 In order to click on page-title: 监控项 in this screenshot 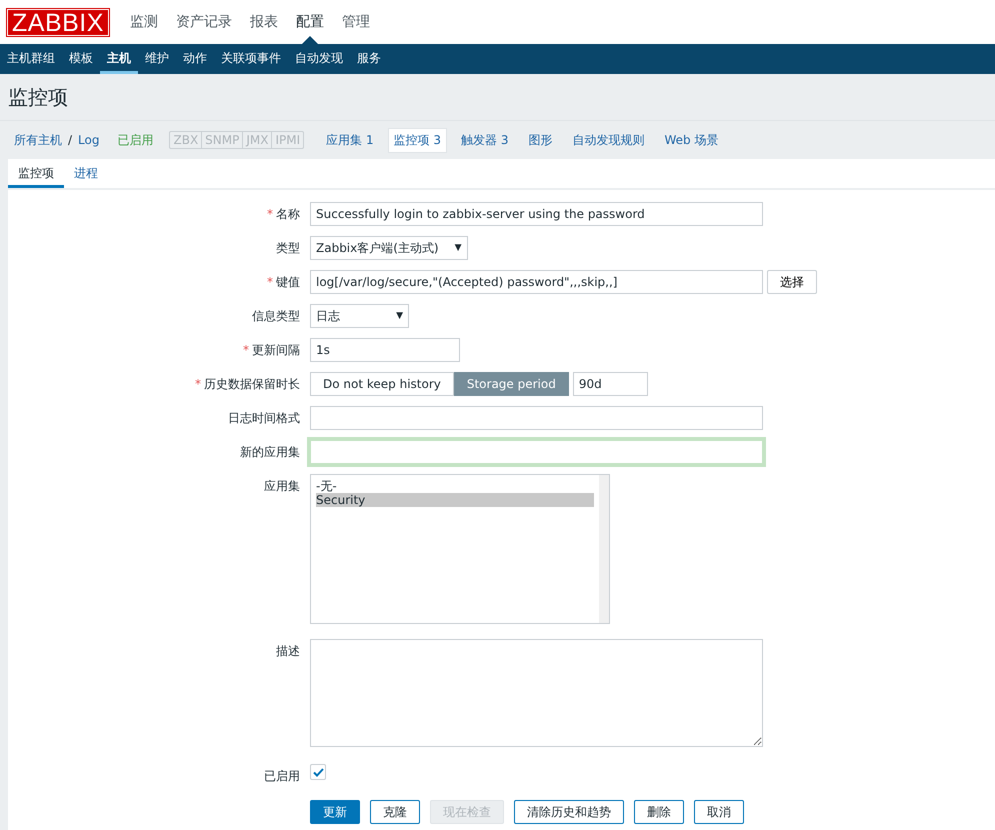, I will do `click(497, 97)`.